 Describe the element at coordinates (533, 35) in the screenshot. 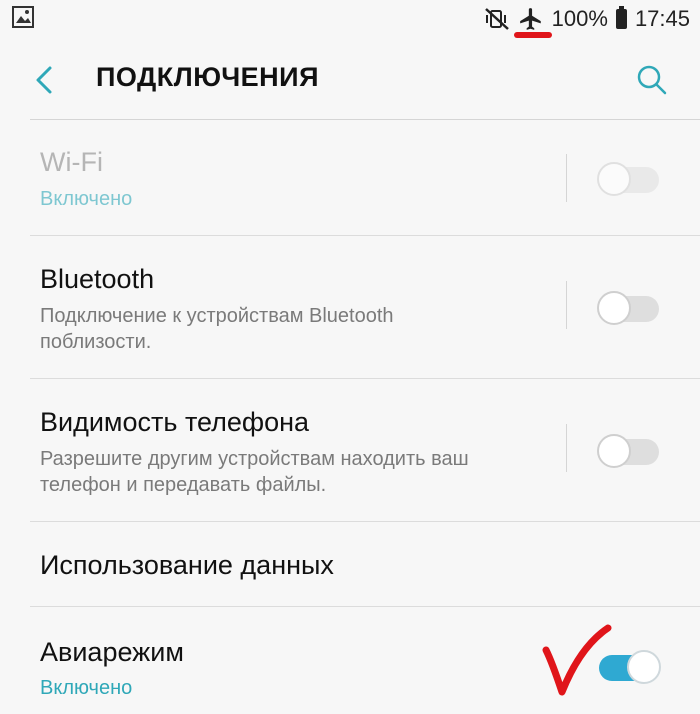

I see `airplane-highlight-mark` at that location.